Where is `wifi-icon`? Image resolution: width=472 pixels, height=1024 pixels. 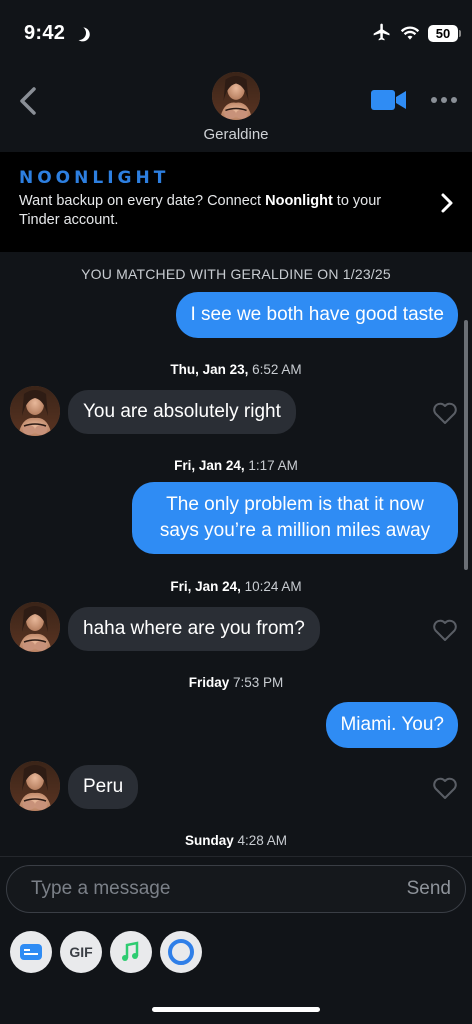 wifi-icon is located at coordinates (410, 33).